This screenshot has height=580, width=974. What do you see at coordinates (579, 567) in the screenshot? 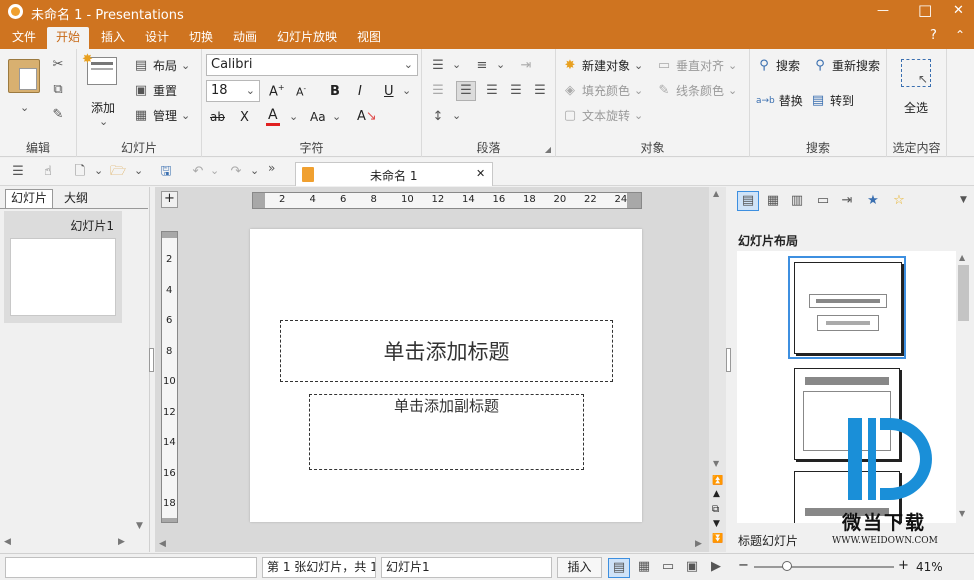
I see `insert-mode-button: 插入` at bounding box center [579, 567].